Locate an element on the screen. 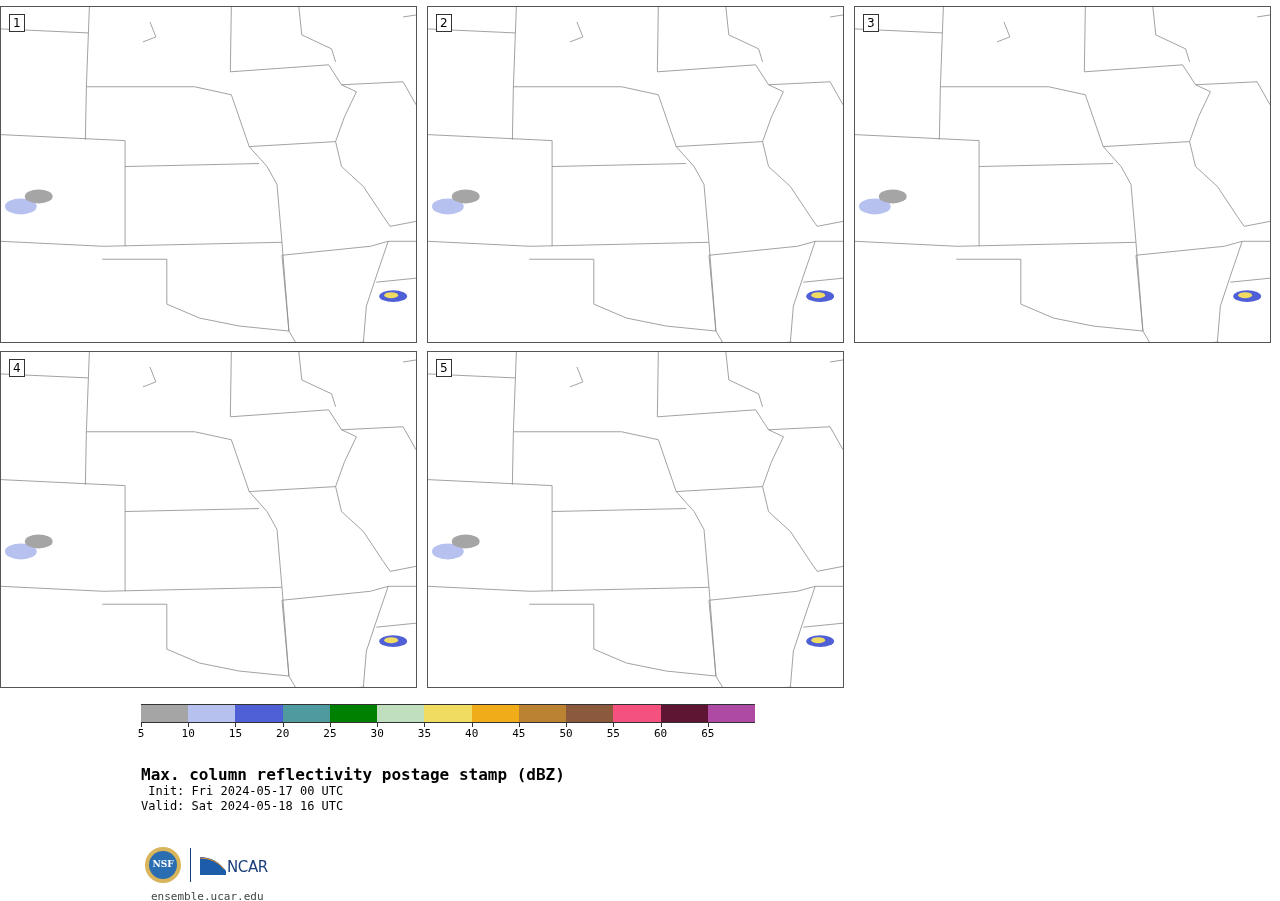 The width and height of the screenshot is (1280, 901). colorbar-tick-label: 55 is located at coordinates (613, 733).